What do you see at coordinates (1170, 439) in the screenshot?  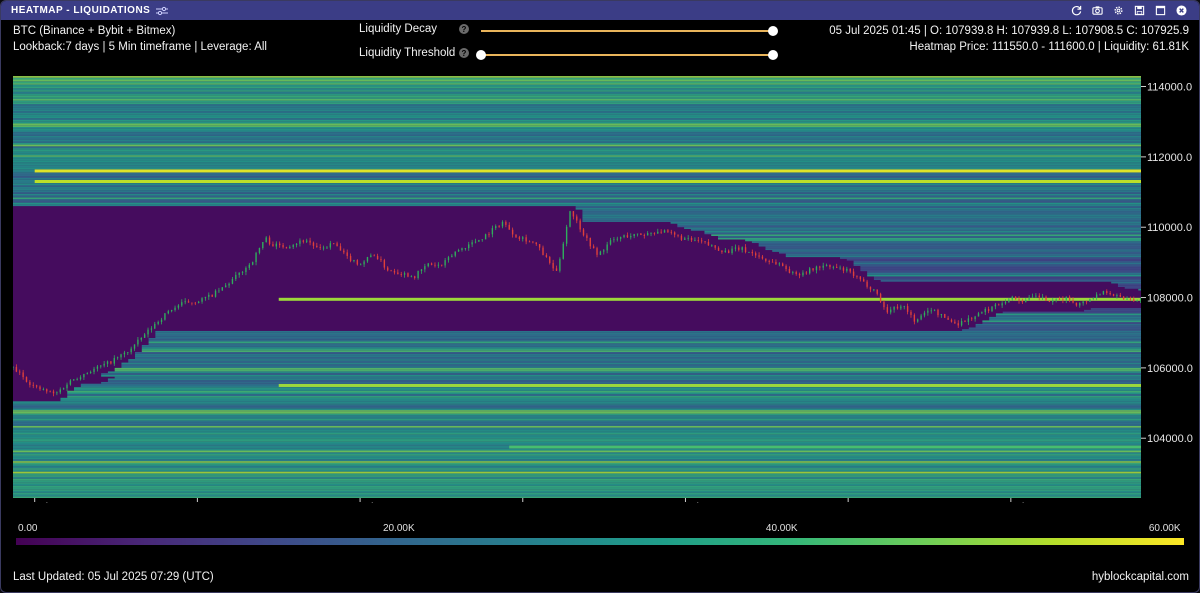 I see `y-tick-label: 104000.0` at bounding box center [1170, 439].